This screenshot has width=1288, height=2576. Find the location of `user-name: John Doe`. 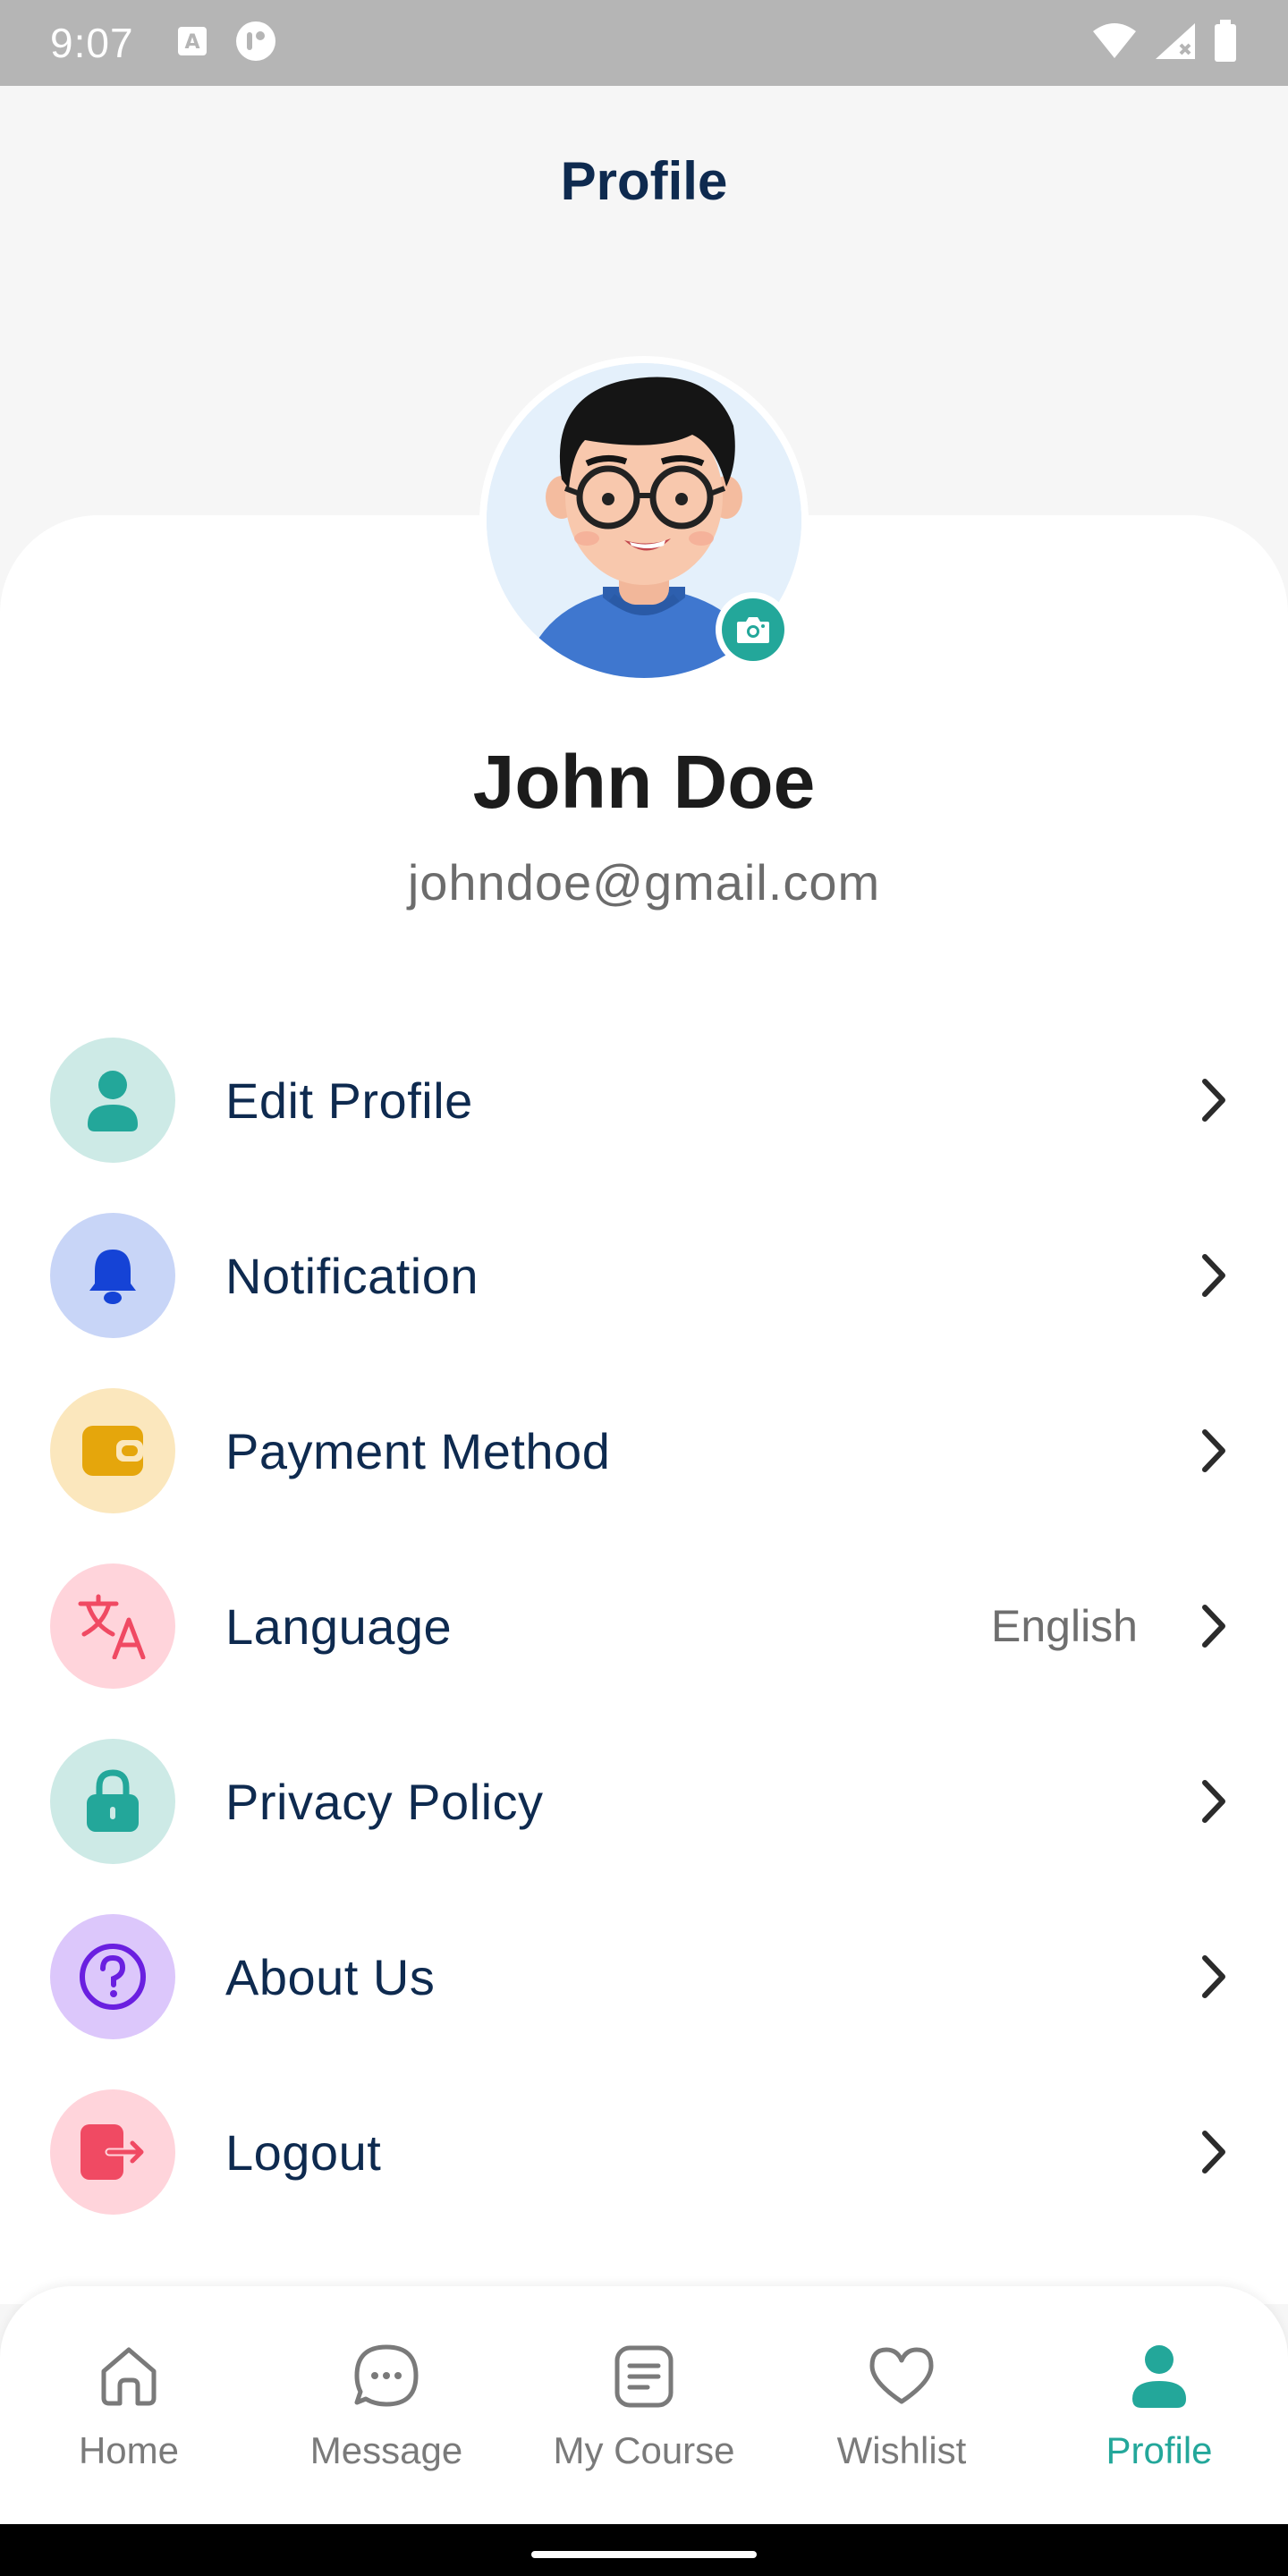

user-name: John Doe is located at coordinates (644, 782).